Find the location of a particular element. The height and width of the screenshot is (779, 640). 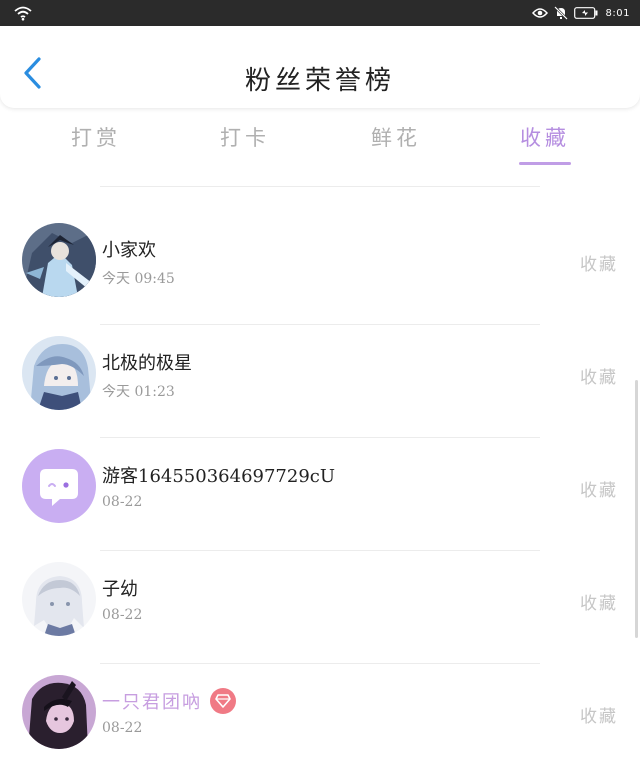

favorite-time: 今天 01:23 is located at coordinates (138, 392).